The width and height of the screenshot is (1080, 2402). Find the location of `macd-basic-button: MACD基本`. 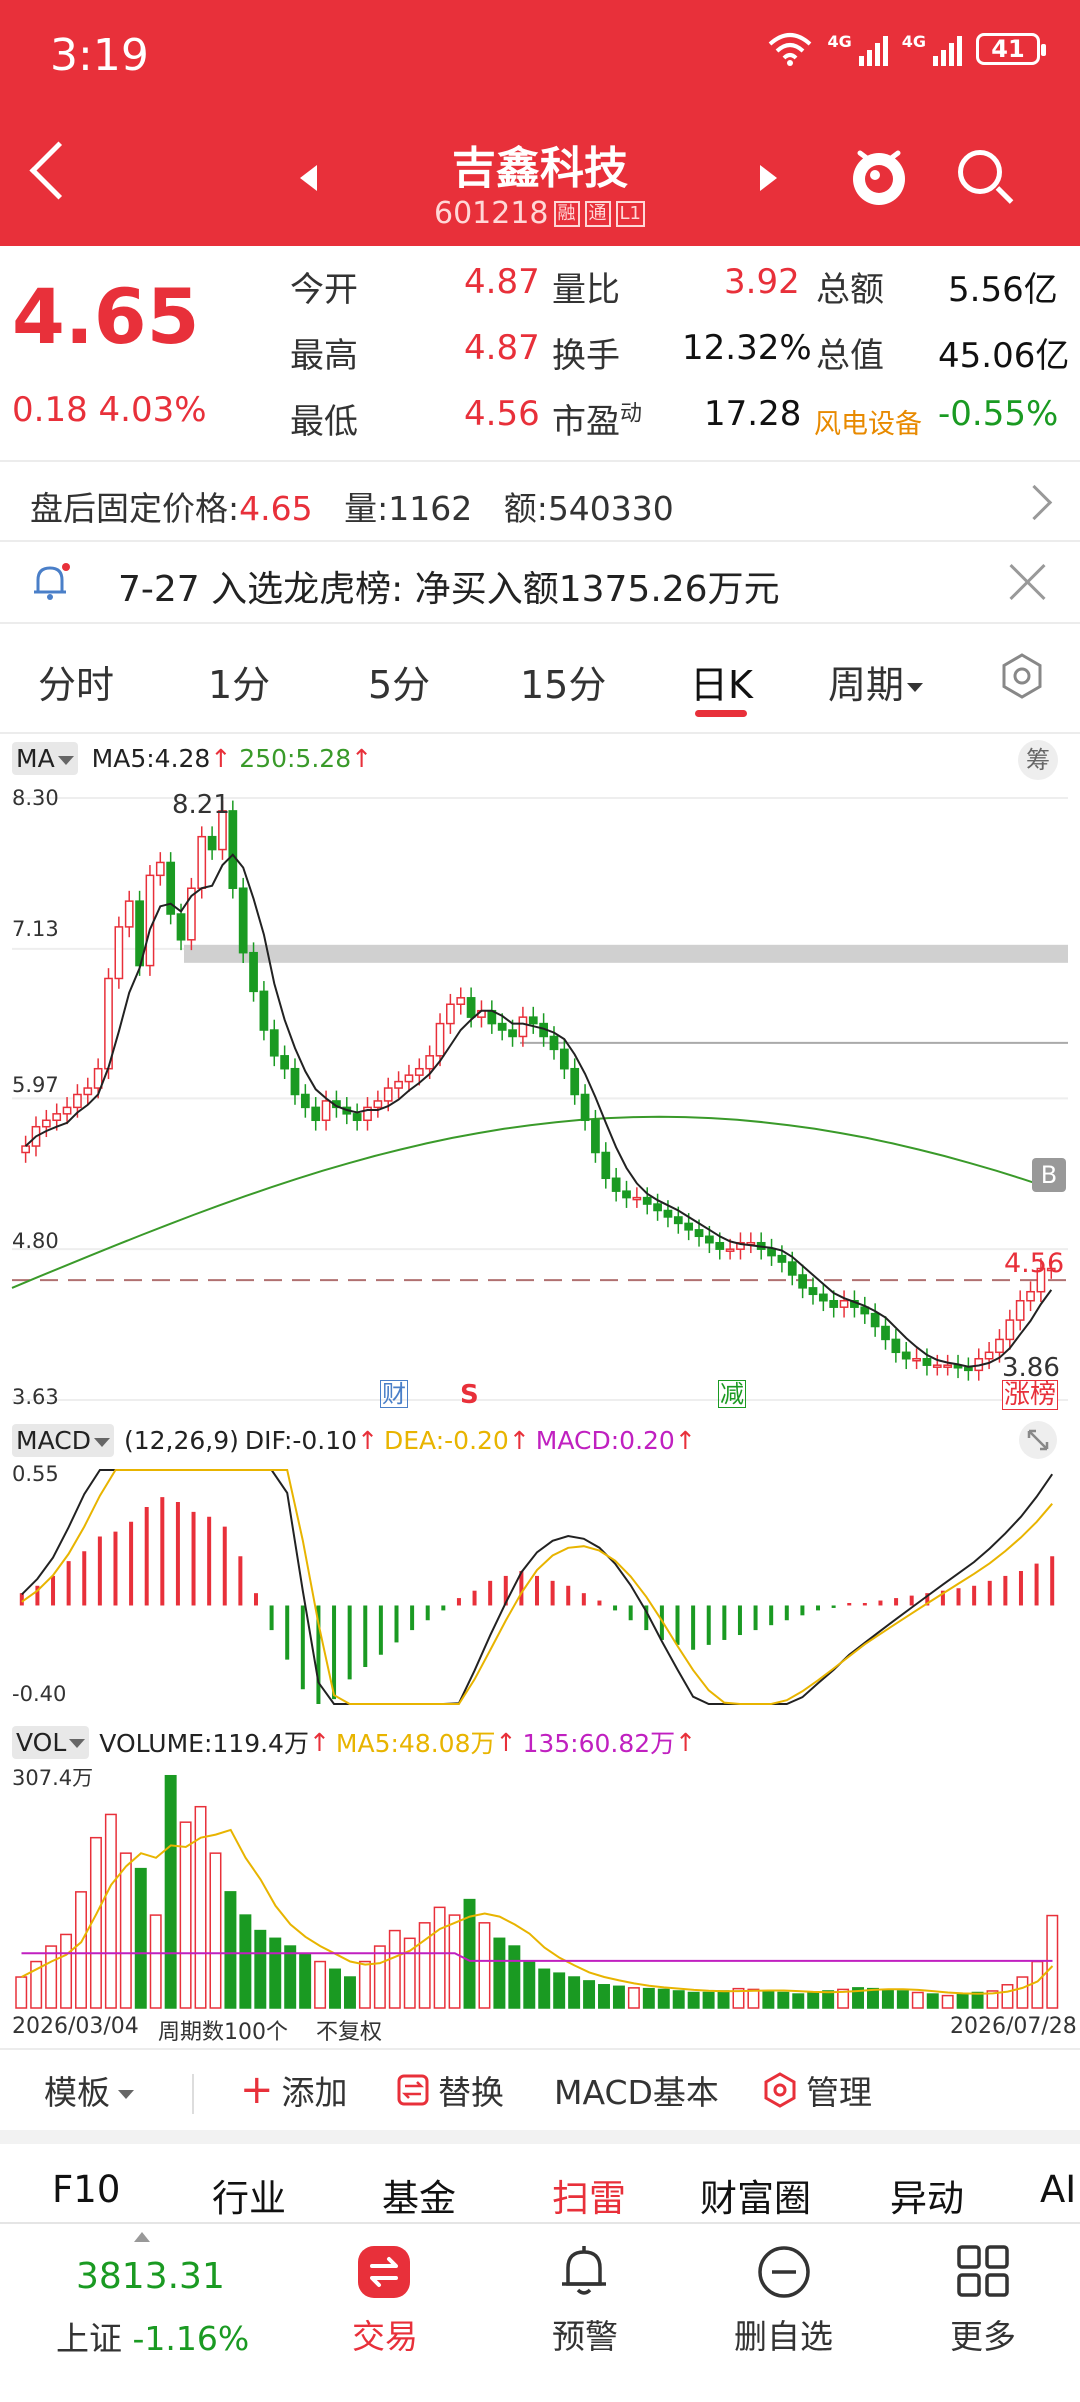

macd-basic-button: MACD基本 is located at coordinates (636, 2090).